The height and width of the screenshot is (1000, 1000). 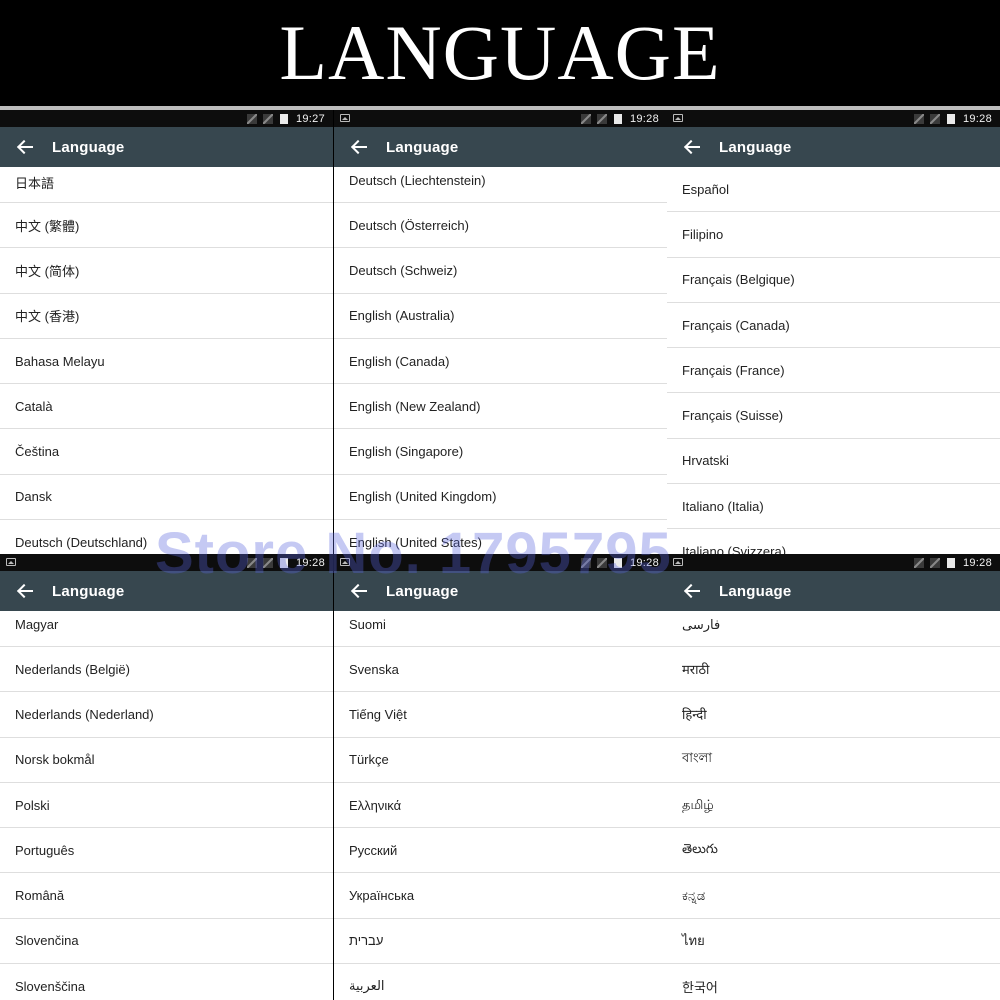 I want to click on language-item: తెలుగు, so click(x=833, y=851).